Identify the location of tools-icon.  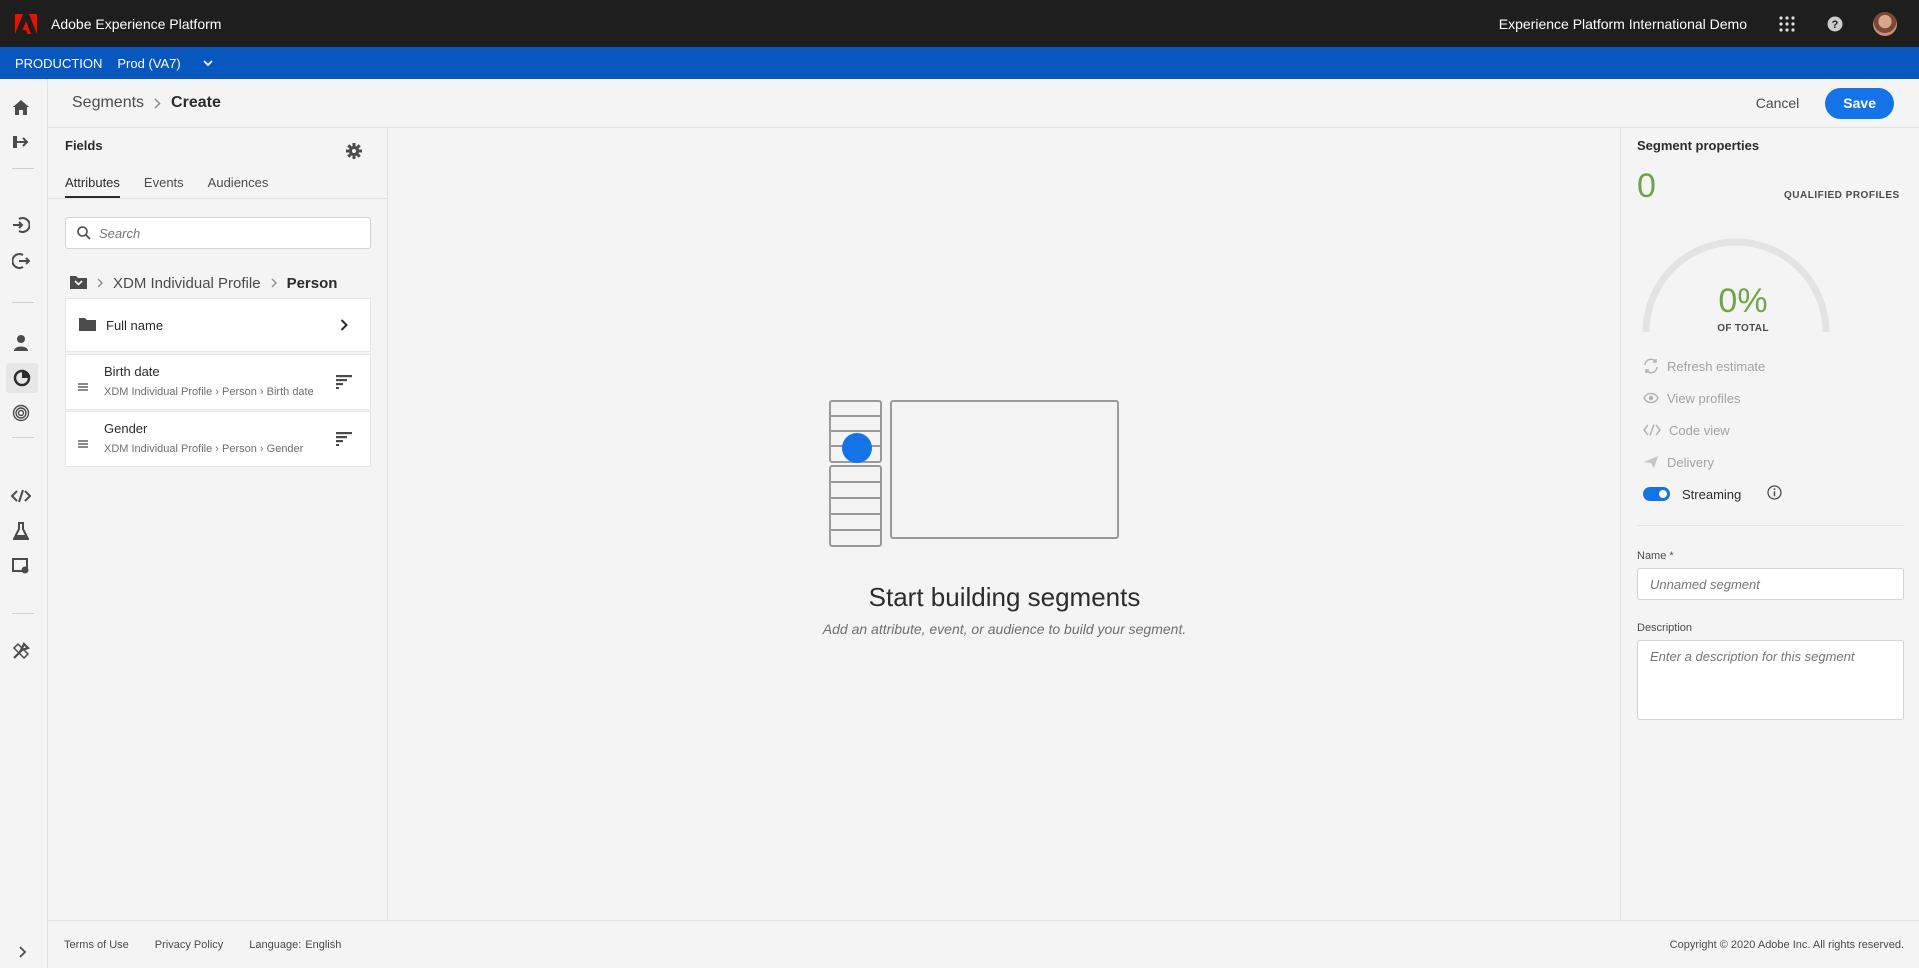
(21, 651).